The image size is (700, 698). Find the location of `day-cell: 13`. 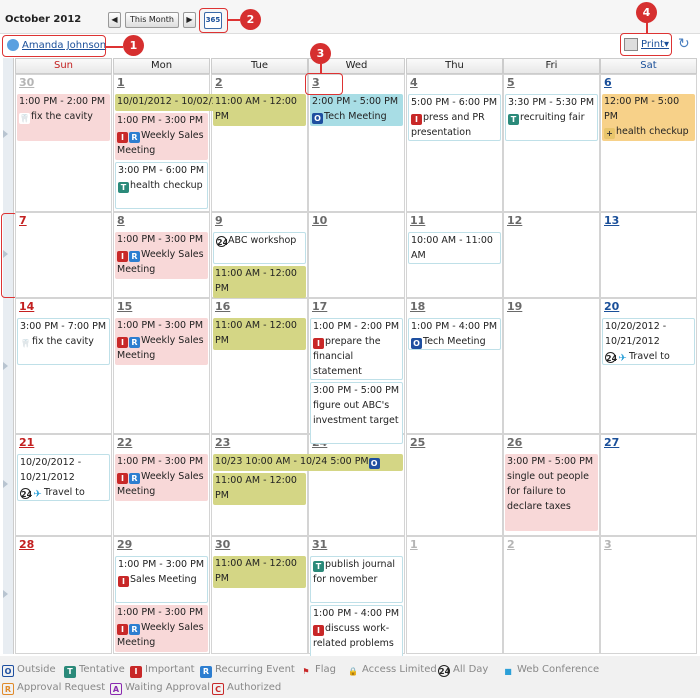

day-cell: 13 is located at coordinates (648, 255).